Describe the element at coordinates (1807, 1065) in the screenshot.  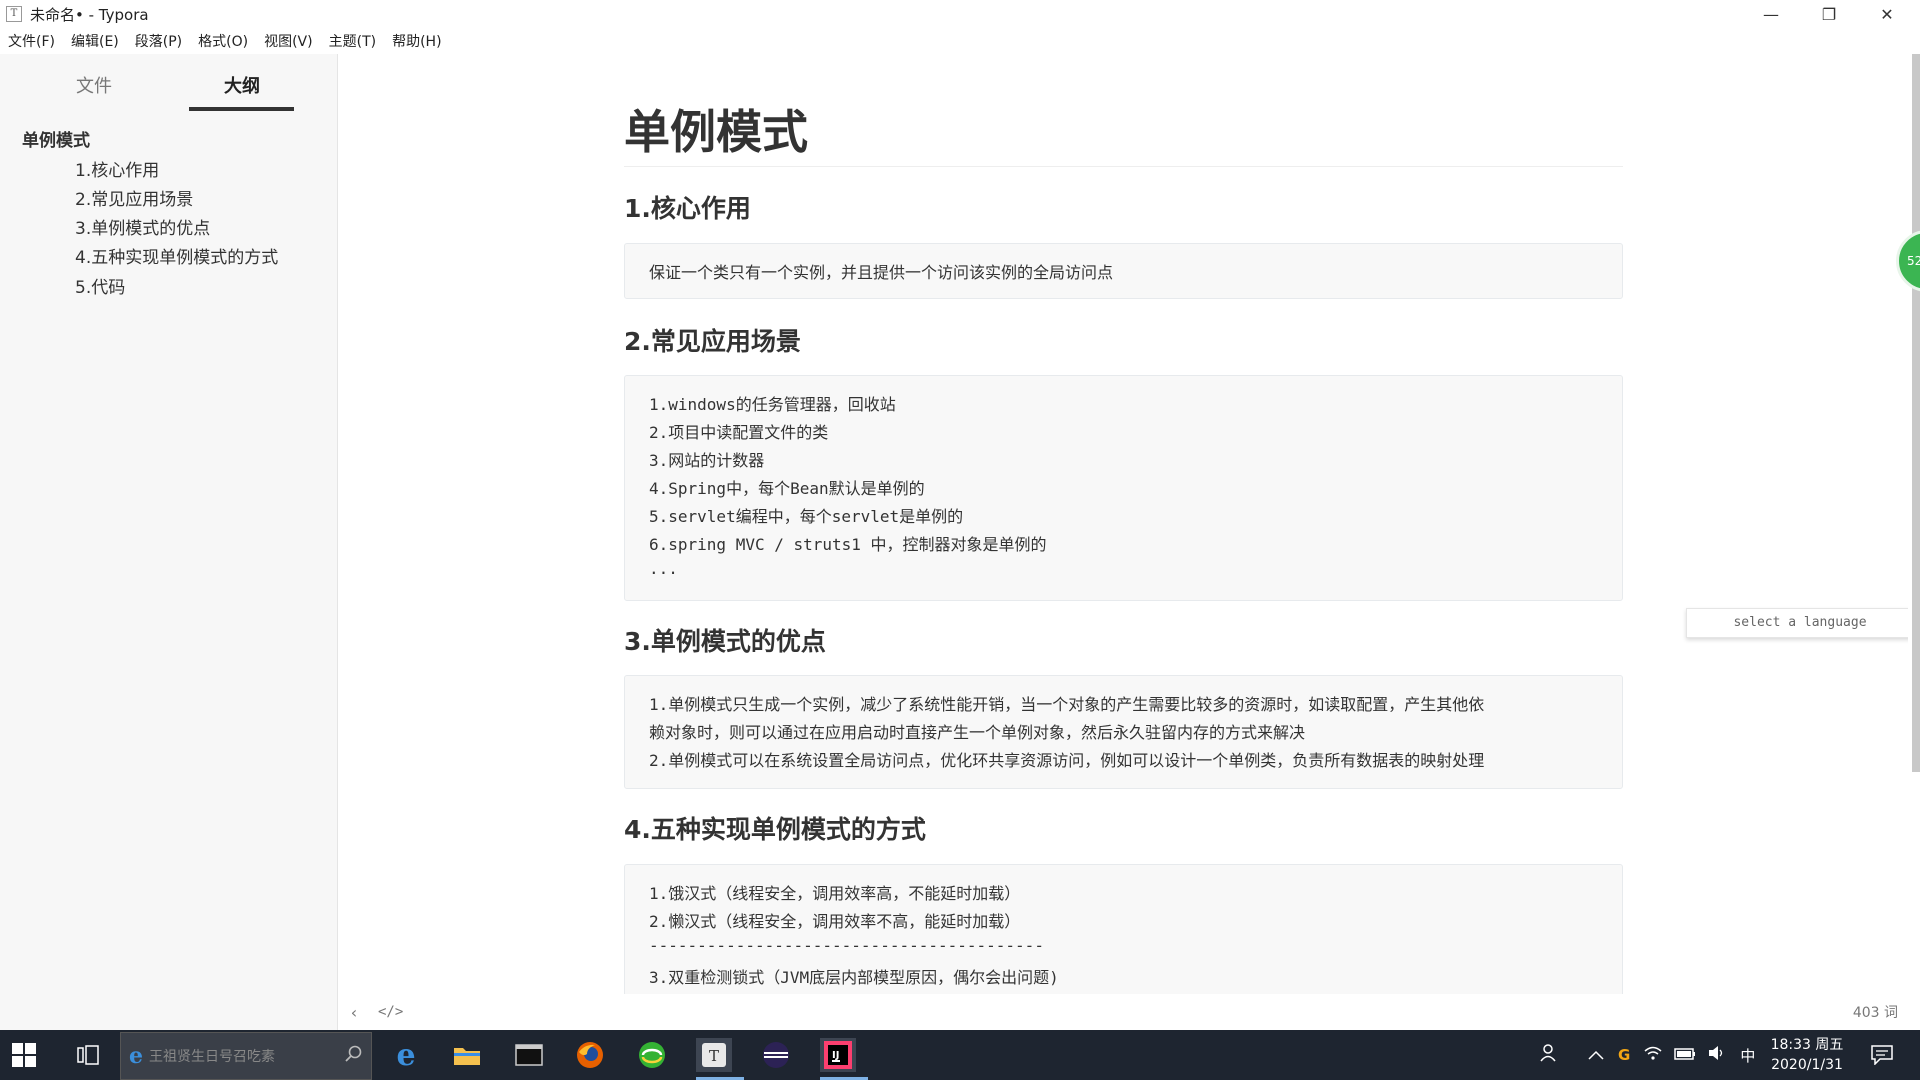
I see `clock-date: 2020/1/31` at that location.